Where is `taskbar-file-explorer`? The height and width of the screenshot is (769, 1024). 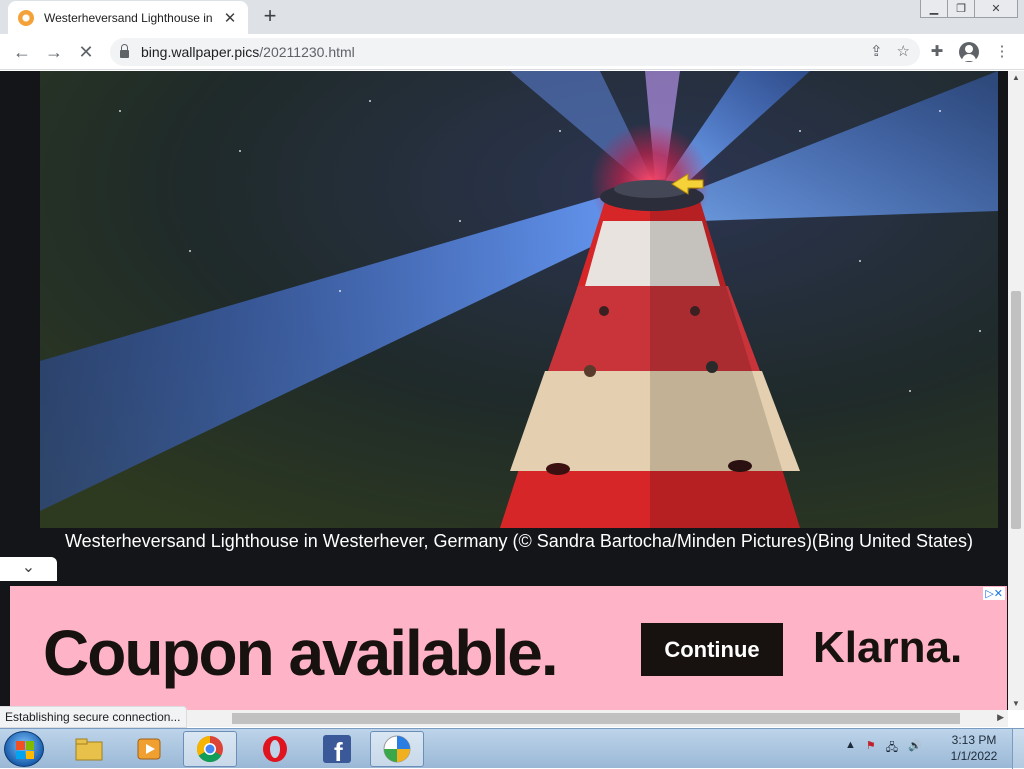 taskbar-file-explorer is located at coordinates (89, 749).